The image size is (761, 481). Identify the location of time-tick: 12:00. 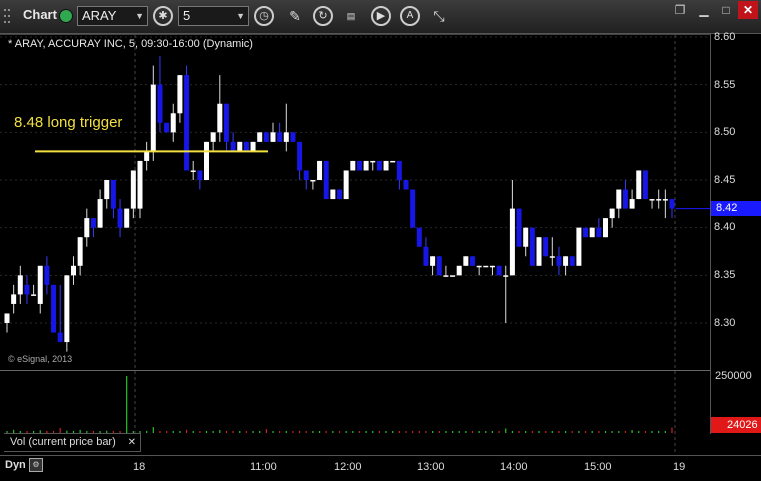
(348, 467).